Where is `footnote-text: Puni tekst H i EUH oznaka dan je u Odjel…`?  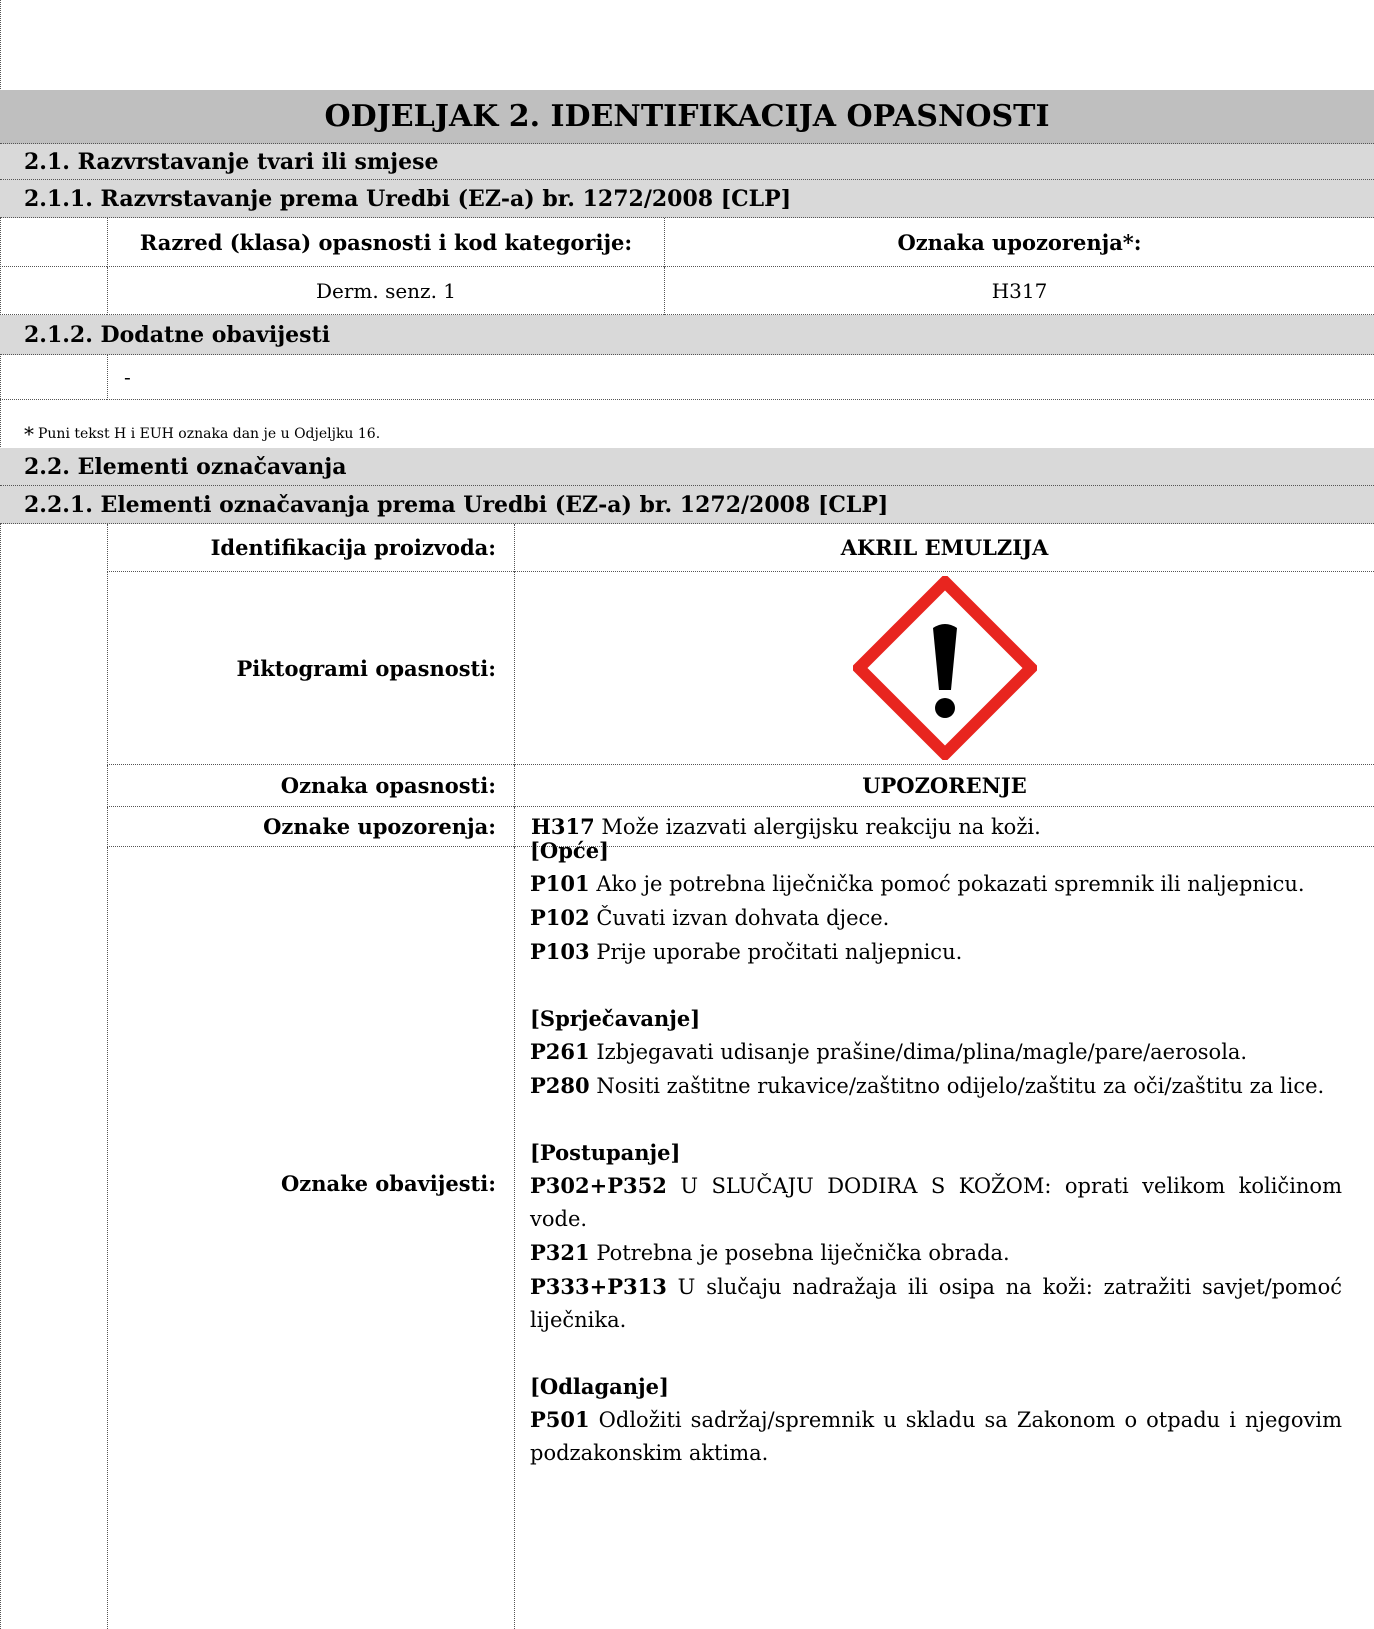 footnote-text: Puni tekst H i EUH oznaka dan je u Odjel… is located at coordinates (209, 434).